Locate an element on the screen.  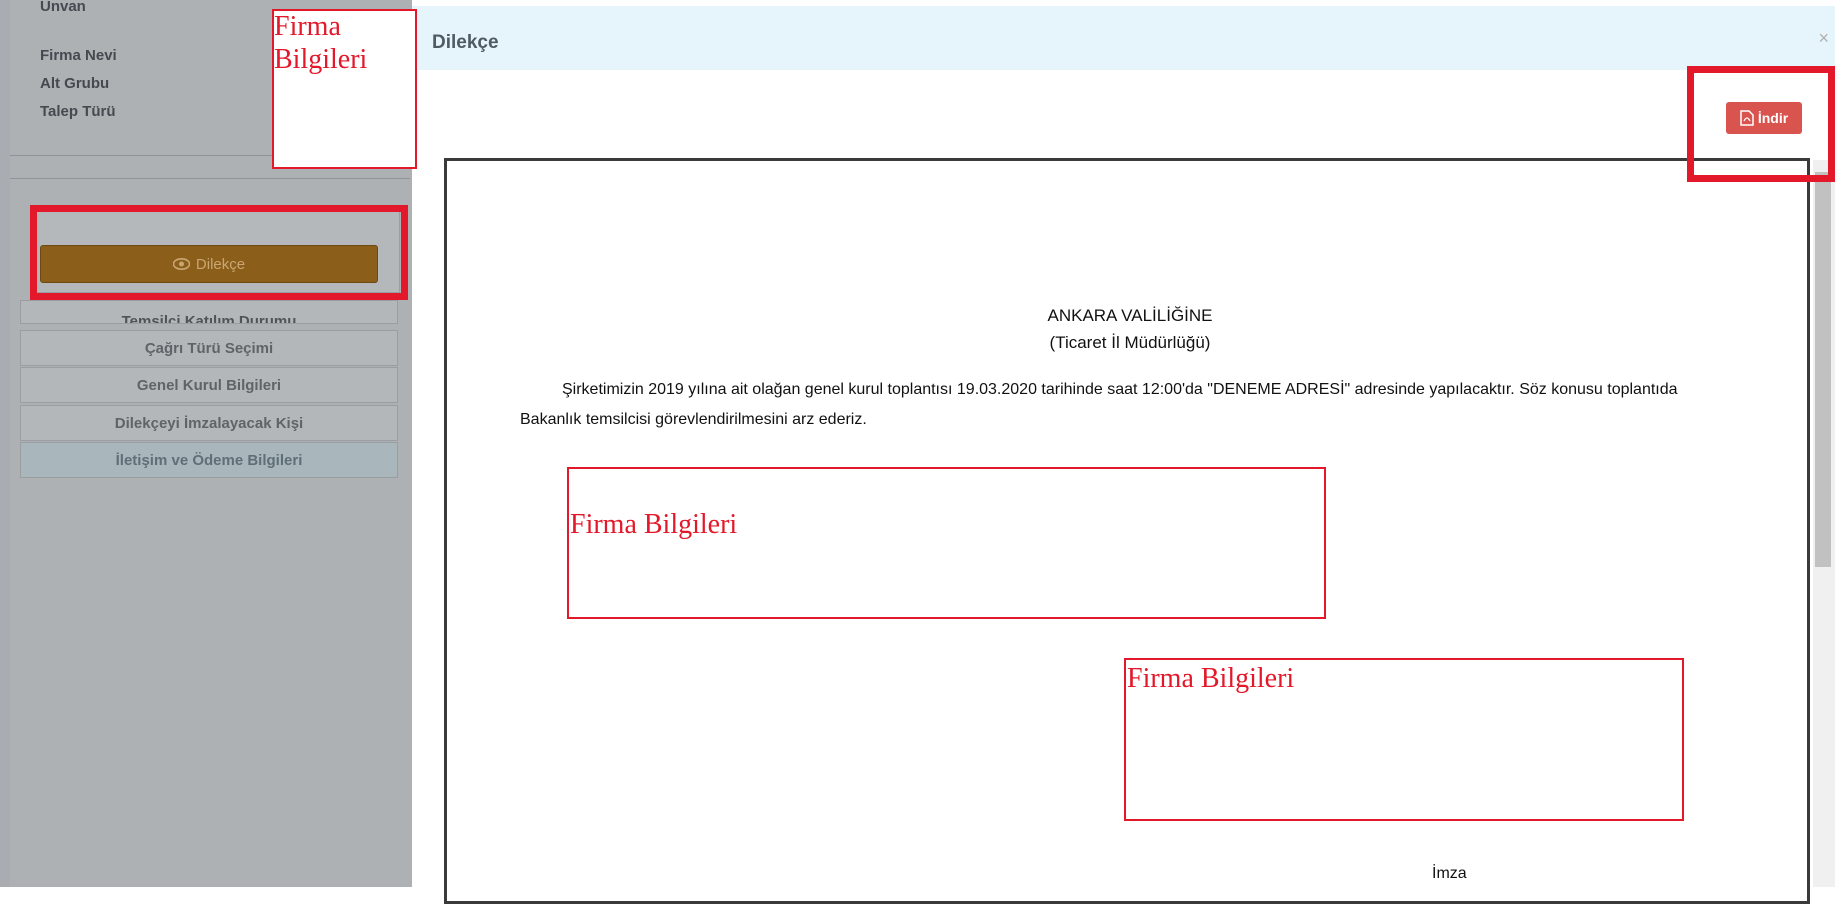
info-label-alt-grubu: Alt Grubu is located at coordinates (75, 83).